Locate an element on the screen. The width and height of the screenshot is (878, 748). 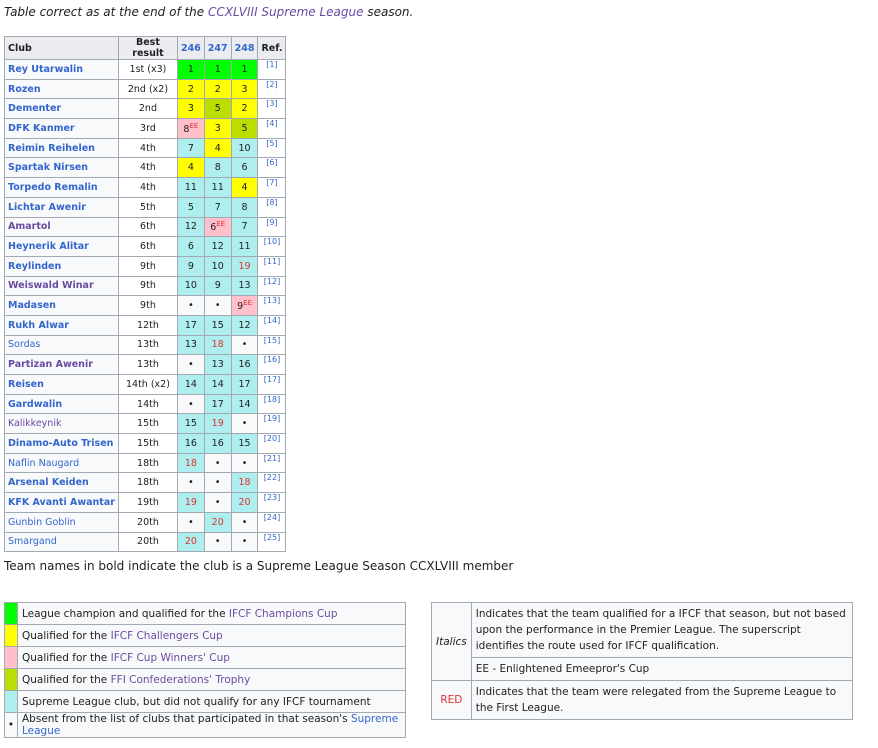
table-row: Gardwalin 14th • 17 14 [18] is located at coordinates (145, 404).